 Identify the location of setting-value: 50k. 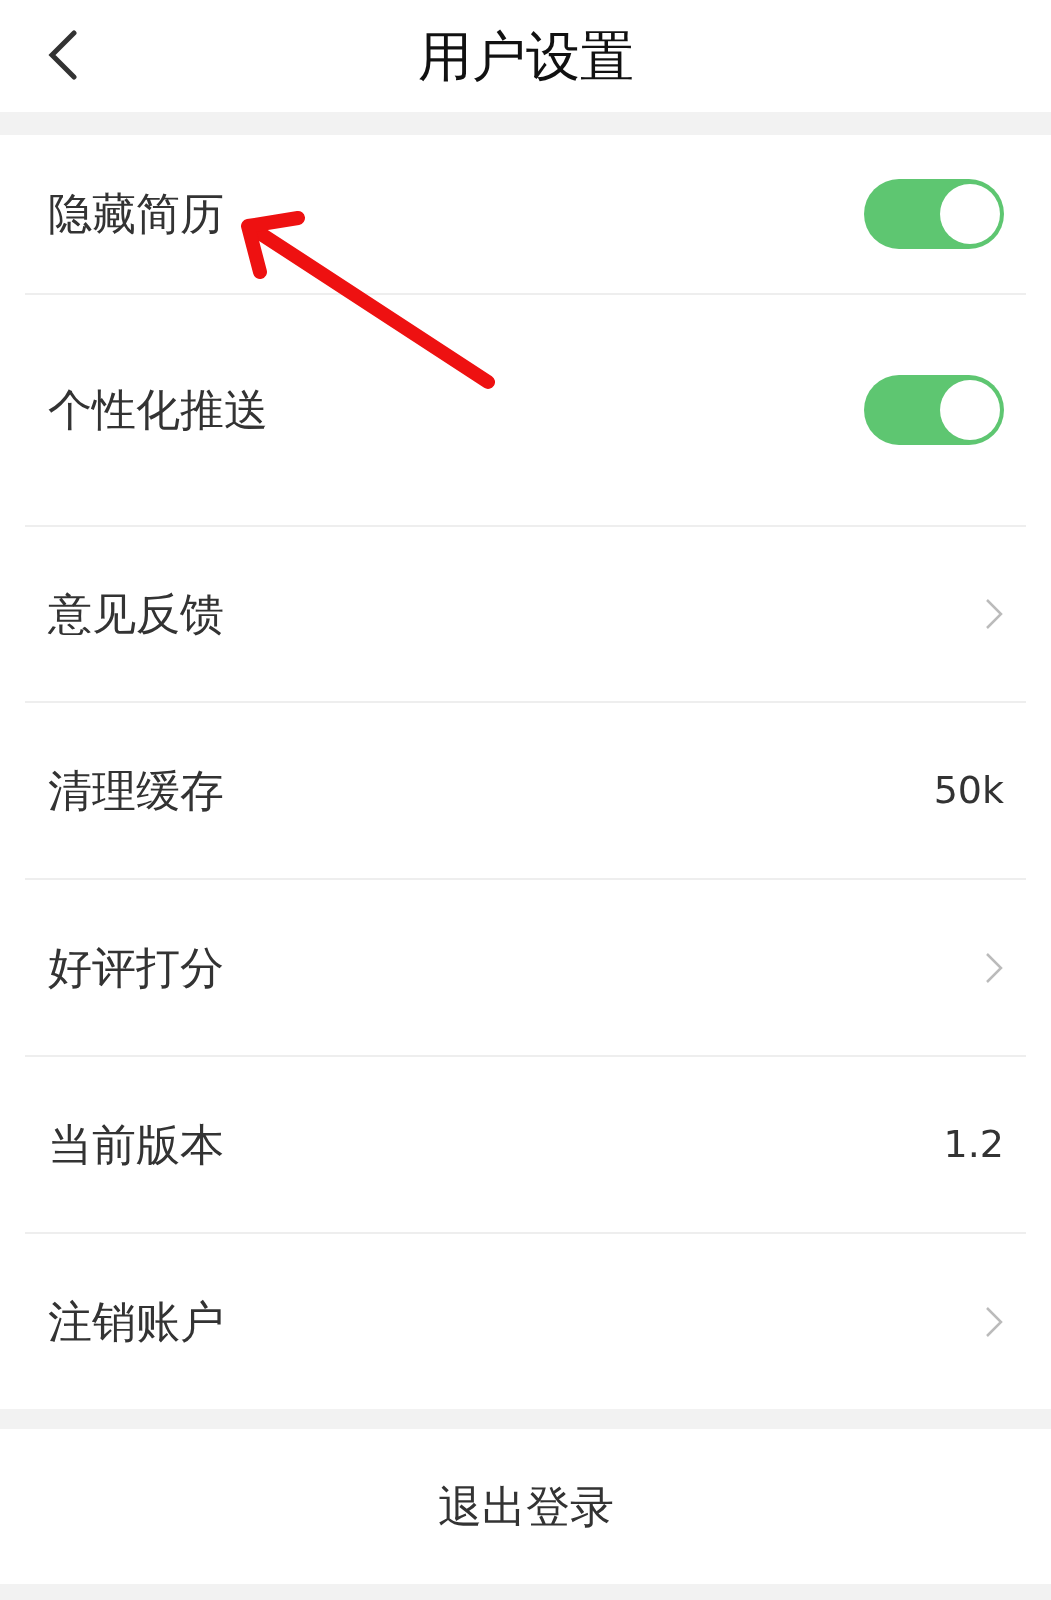
(968, 790).